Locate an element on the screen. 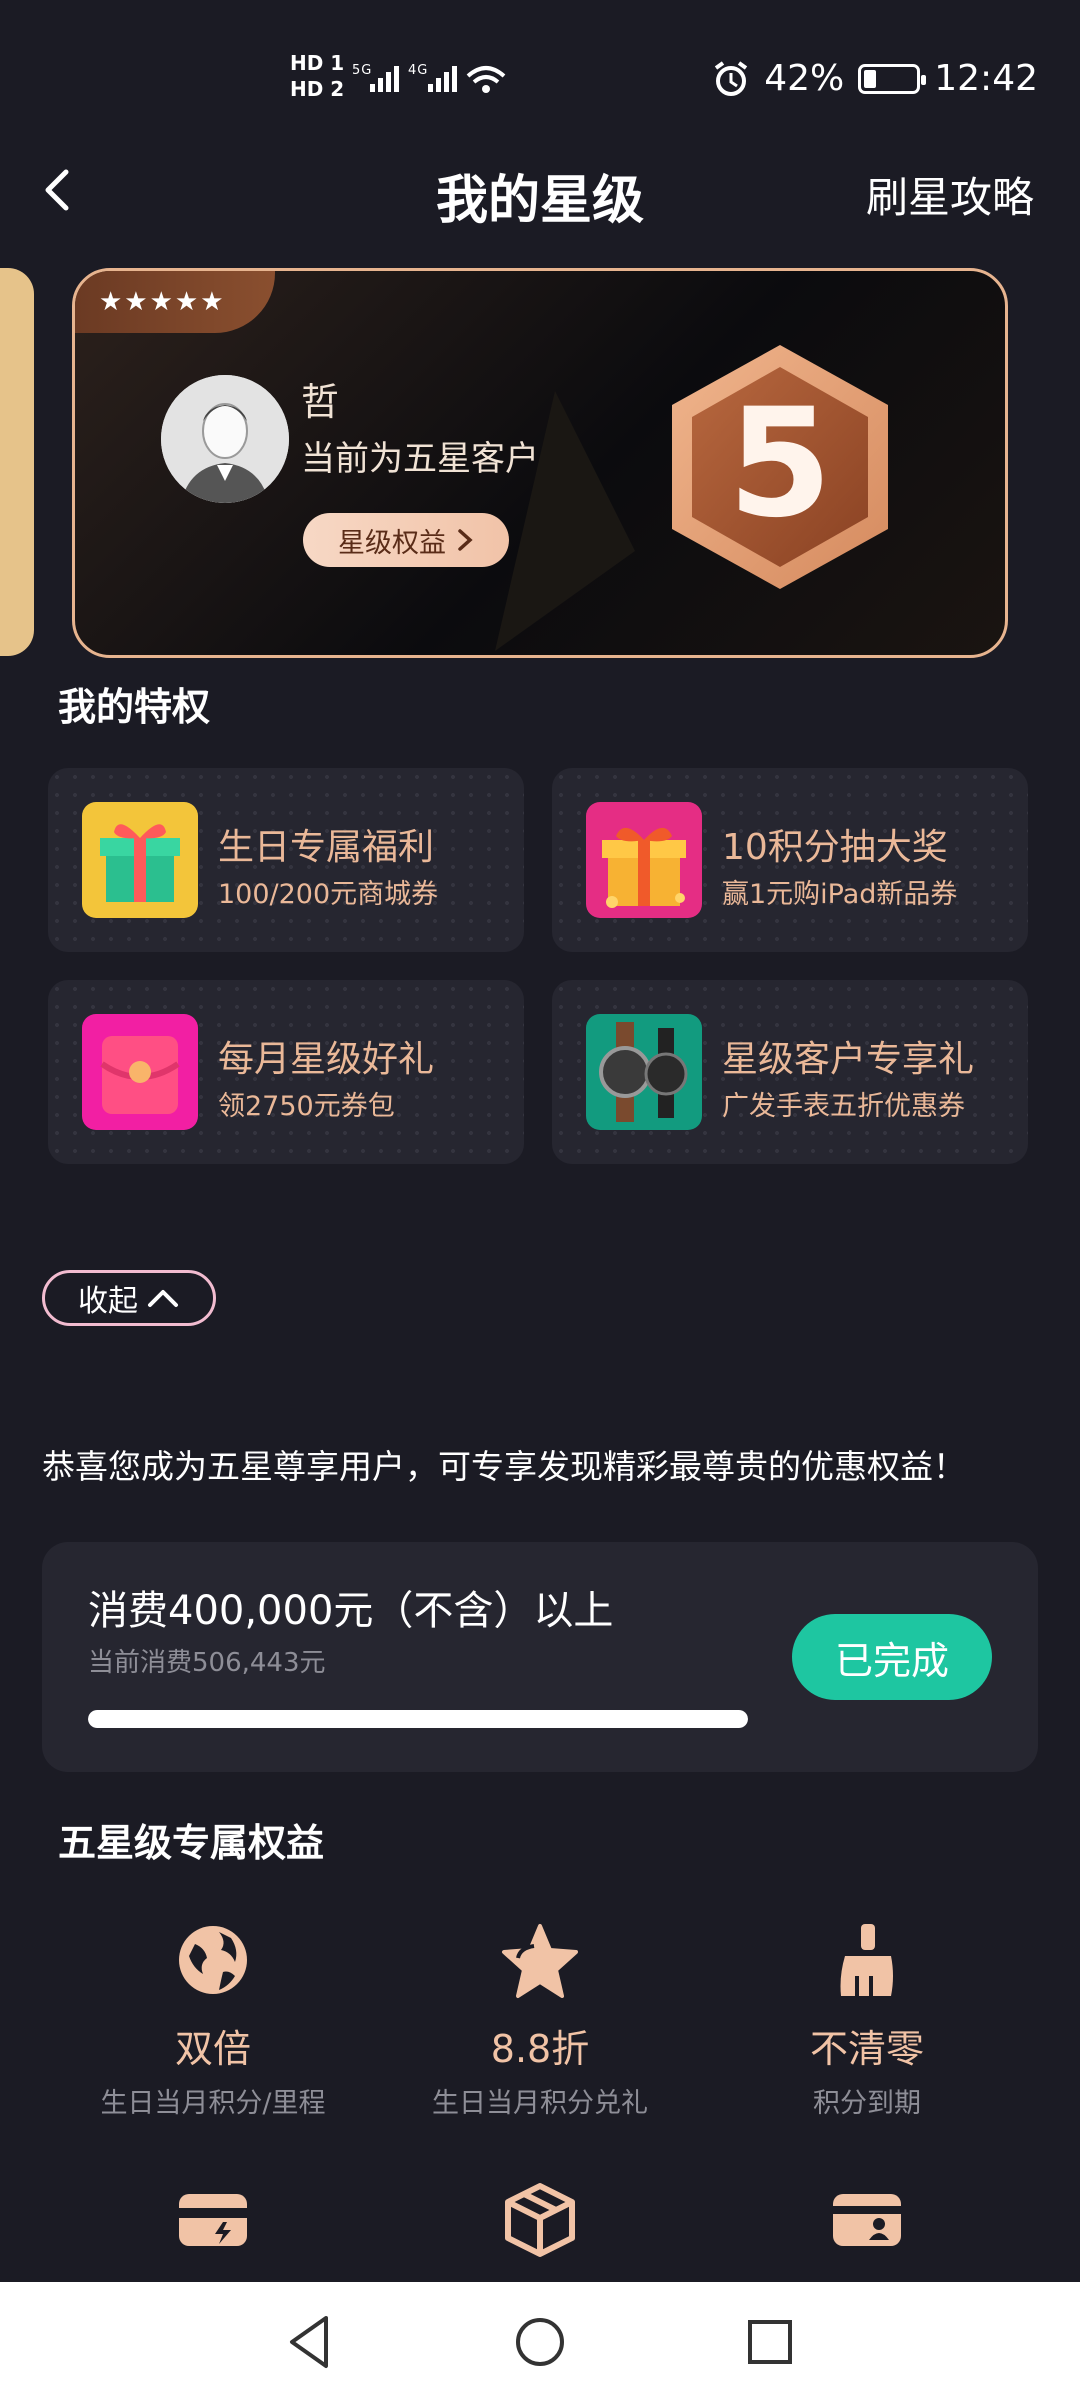  user-level-text: 当前为五星客户 is located at coordinates (420, 459).